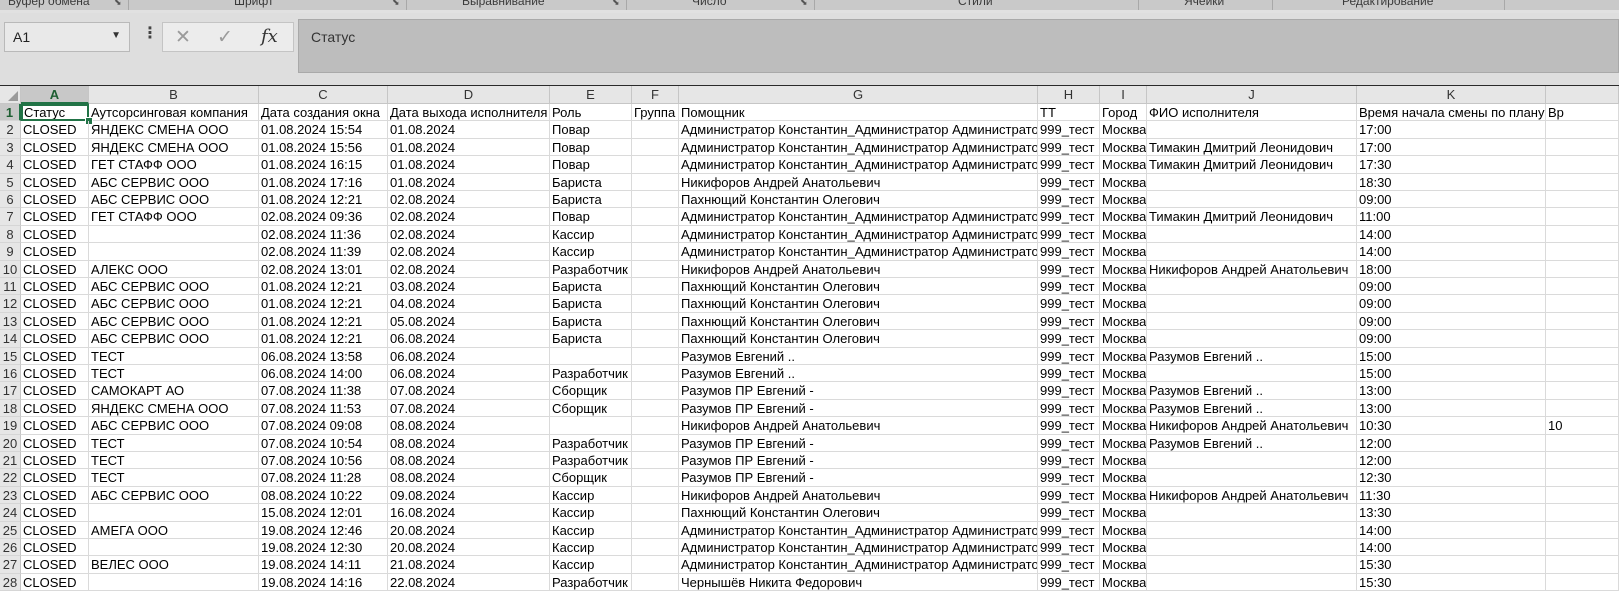 This screenshot has width=1619, height=604. What do you see at coordinates (1252, 147) in the screenshot?
I see `data-cell: Тимакин Дмитрий Леонидович` at bounding box center [1252, 147].